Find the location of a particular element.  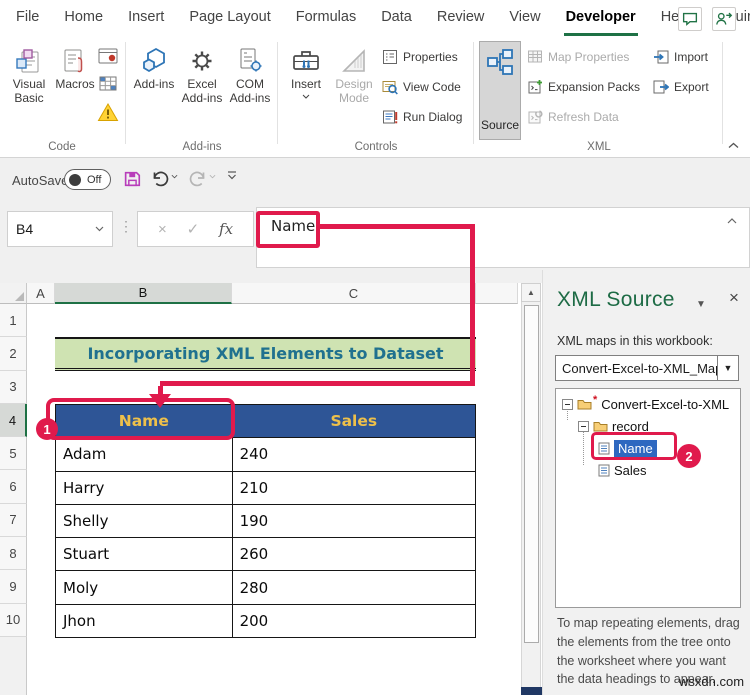

table-header-sales: Sales is located at coordinates (354, 422).